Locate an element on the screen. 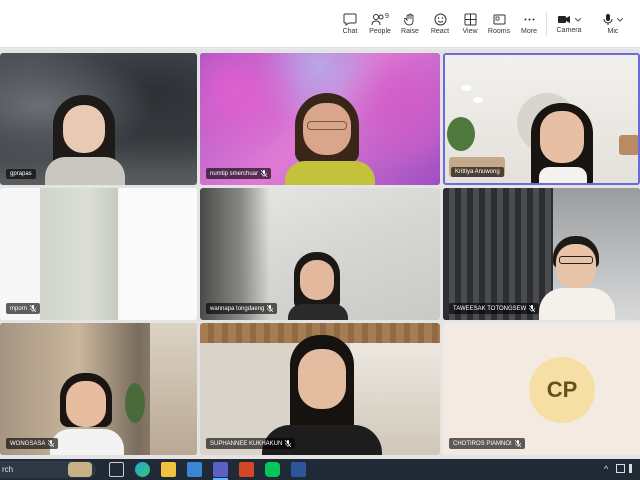  rooms-icon is located at coordinates (499, 19).